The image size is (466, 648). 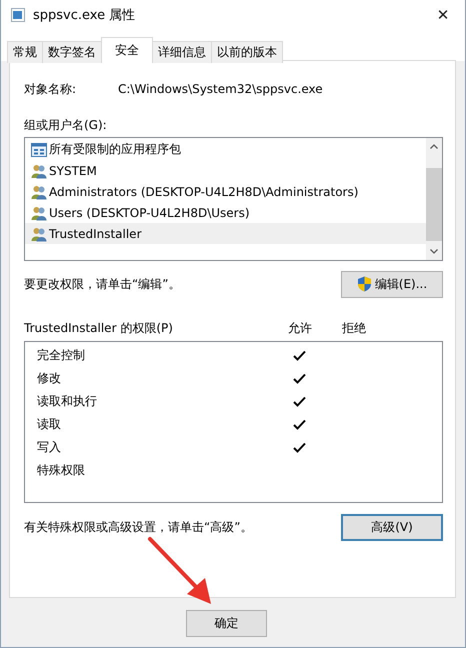 What do you see at coordinates (127, 50) in the screenshot?
I see `tab: 安全` at bounding box center [127, 50].